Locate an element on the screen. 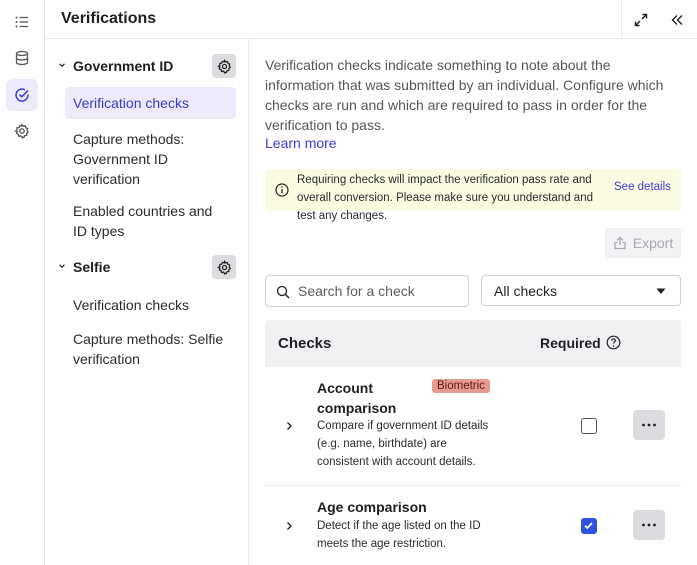  see-details-link: See details is located at coordinates (642, 187).